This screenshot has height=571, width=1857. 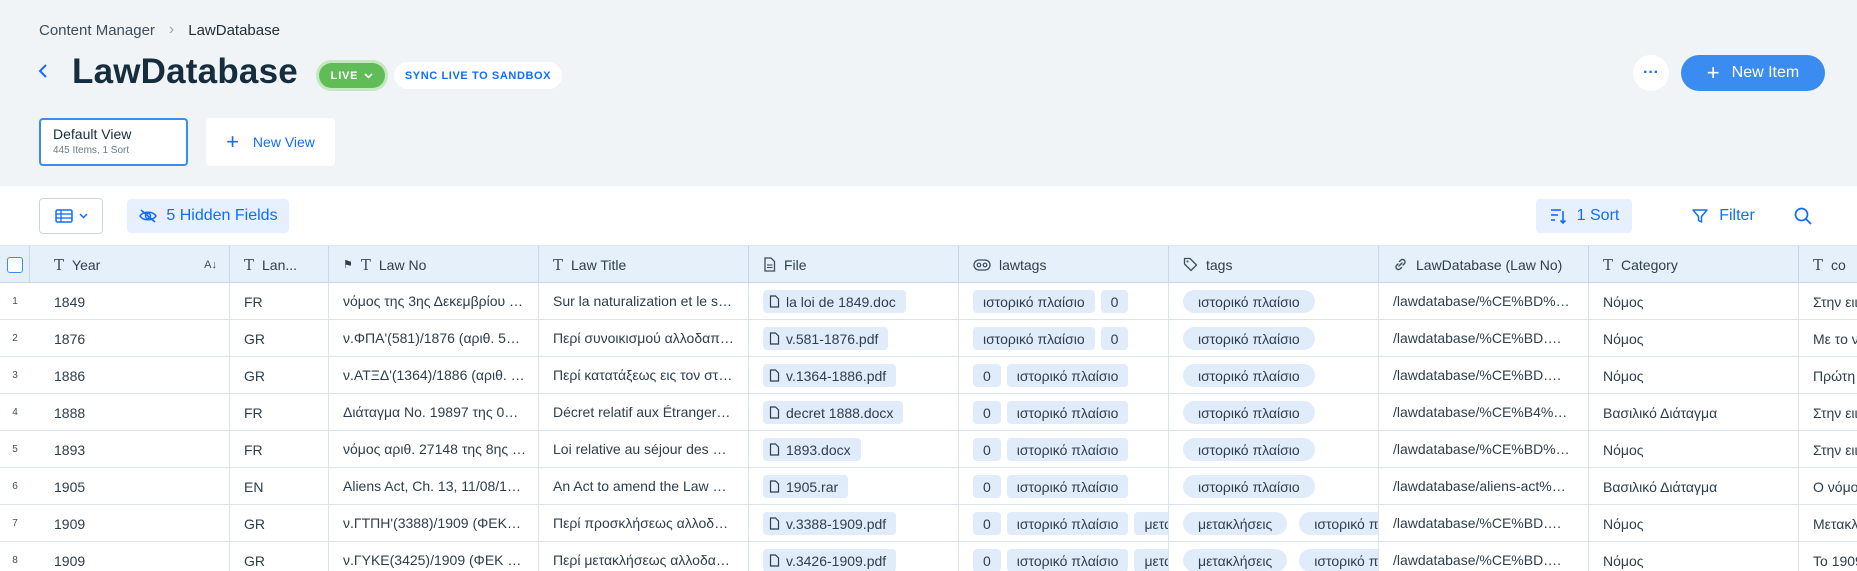 I want to click on column-header-tags: tags, so click(x=1274, y=264).